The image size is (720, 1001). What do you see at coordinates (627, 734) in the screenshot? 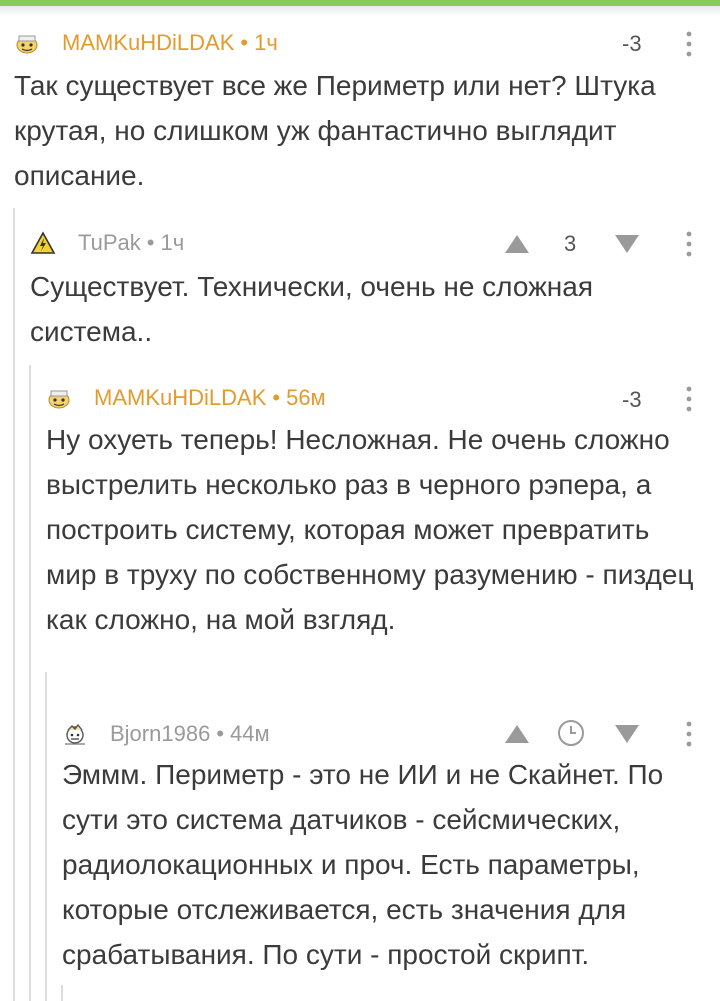
I see `downvote-icon` at bounding box center [627, 734].